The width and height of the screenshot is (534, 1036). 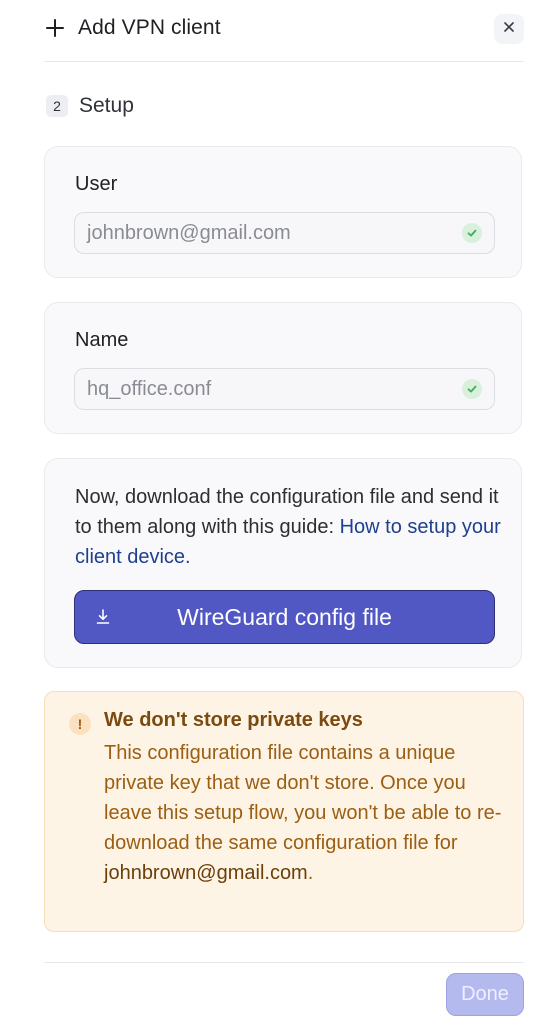 I want to click on user-card: User johnbrown@gmail.com, so click(x=283, y=212).